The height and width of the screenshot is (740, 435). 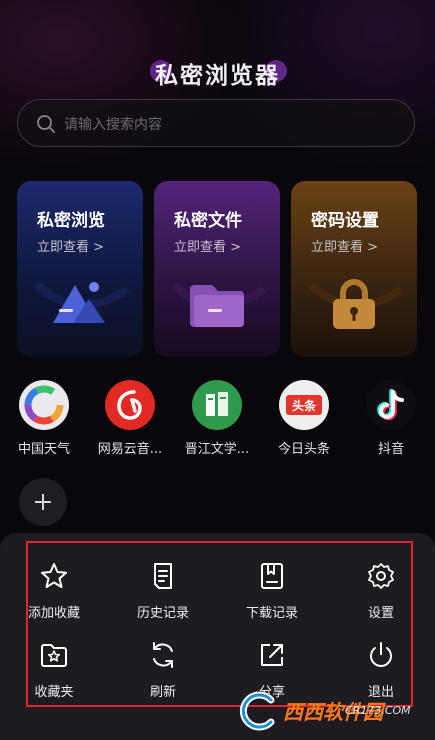 I want to click on app-shortcut-toutiao: 头条 今日头条, so click(x=304, y=418).